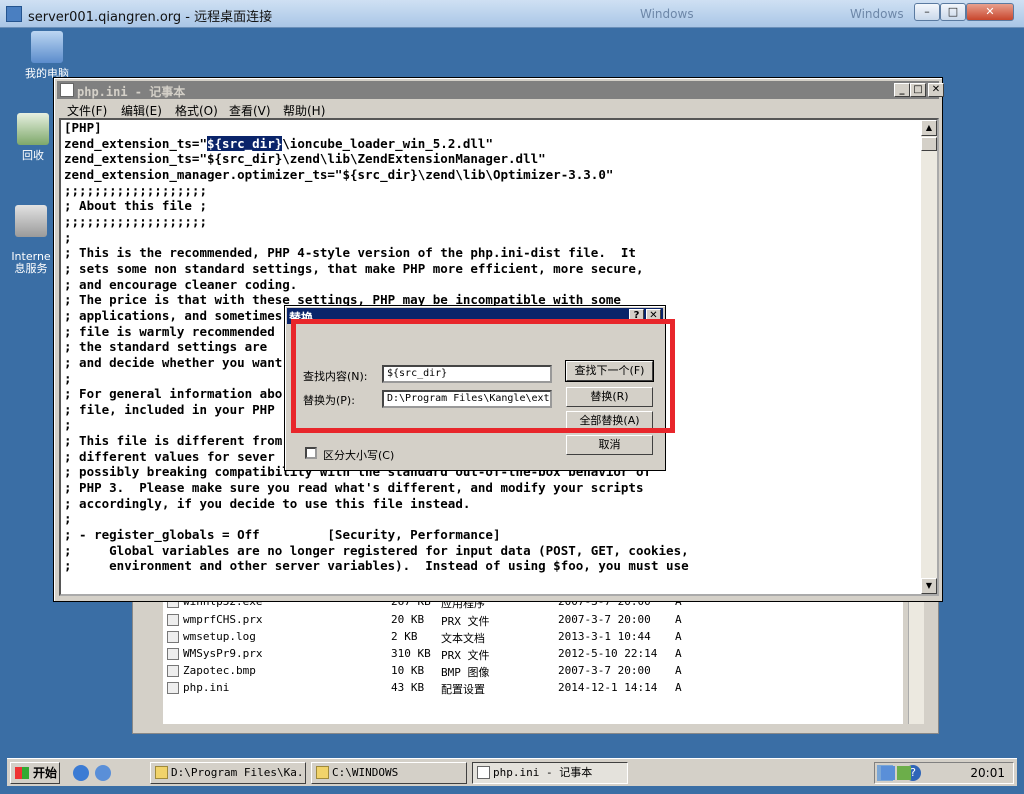 The height and width of the screenshot is (794, 1024). What do you see at coordinates (944, 773) in the screenshot?
I see `system-tray: 20:01` at bounding box center [944, 773].